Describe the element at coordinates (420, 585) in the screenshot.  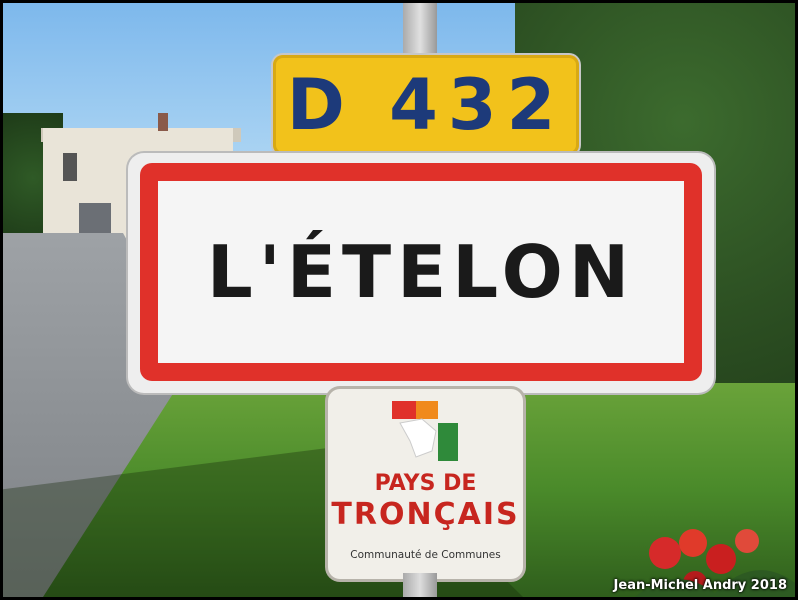
I see `sign-pole-bottom` at that location.